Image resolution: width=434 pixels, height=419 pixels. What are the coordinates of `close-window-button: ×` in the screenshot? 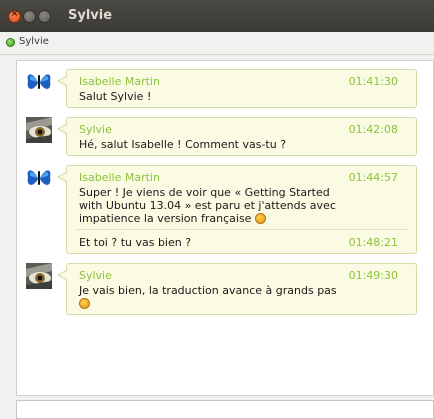 It's located at (14, 16).